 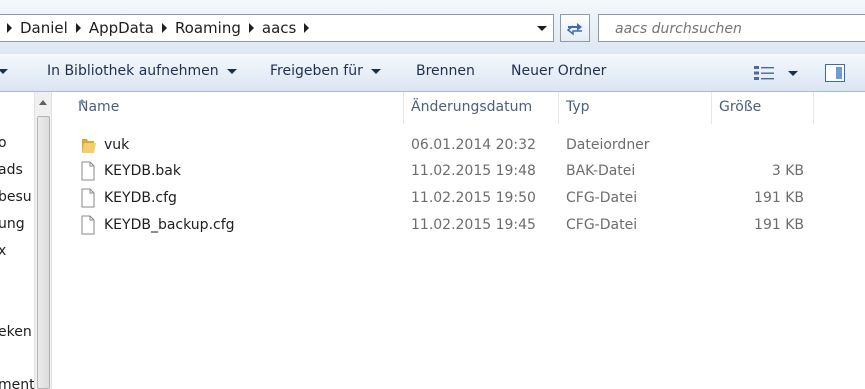 I want to click on file-size: 3 KB, so click(x=787, y=171).